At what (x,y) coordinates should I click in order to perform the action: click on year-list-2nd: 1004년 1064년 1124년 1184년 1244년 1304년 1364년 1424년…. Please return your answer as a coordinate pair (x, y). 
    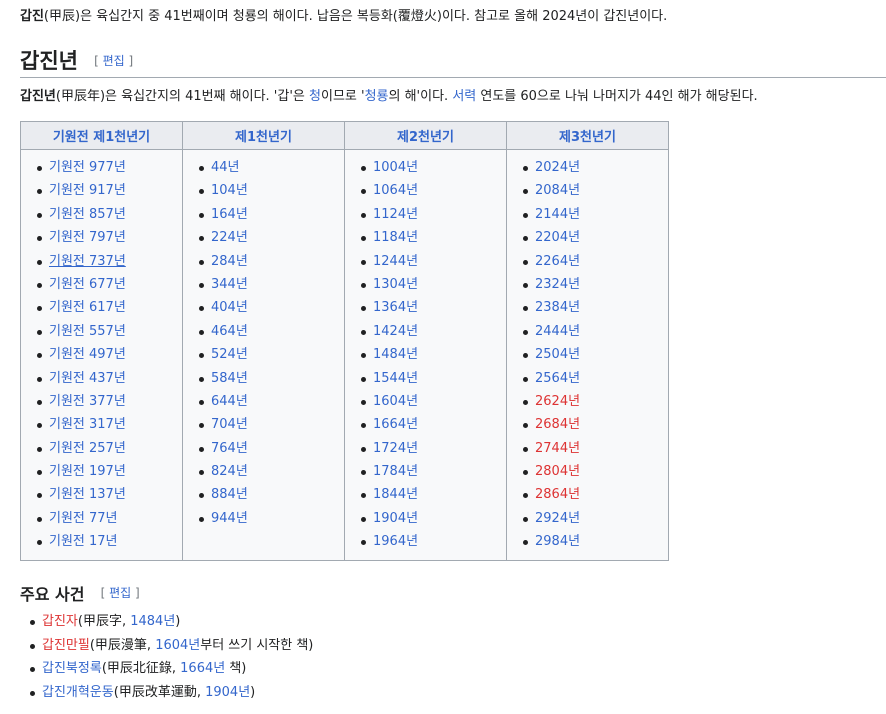
    Looking at the image, I should click on (425, 357).